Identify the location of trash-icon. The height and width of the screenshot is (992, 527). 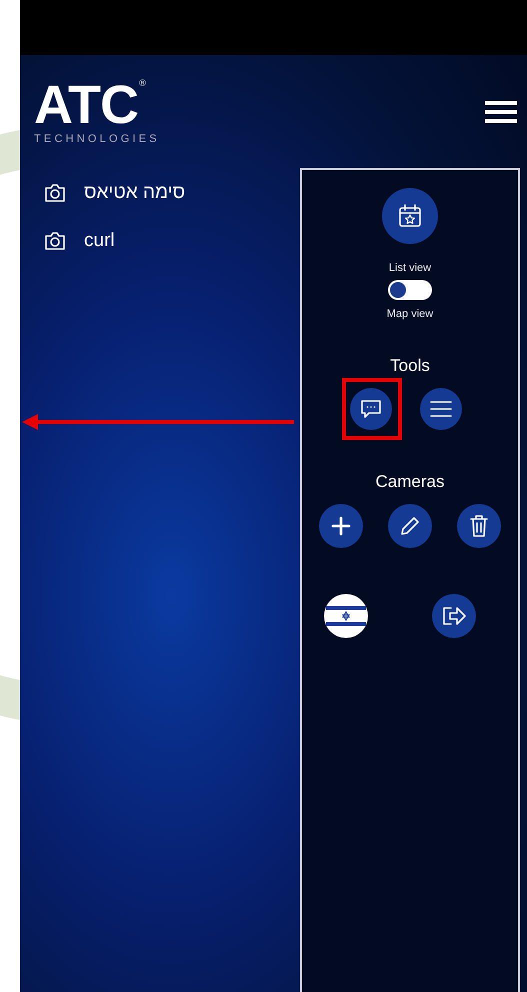
(479, 526).